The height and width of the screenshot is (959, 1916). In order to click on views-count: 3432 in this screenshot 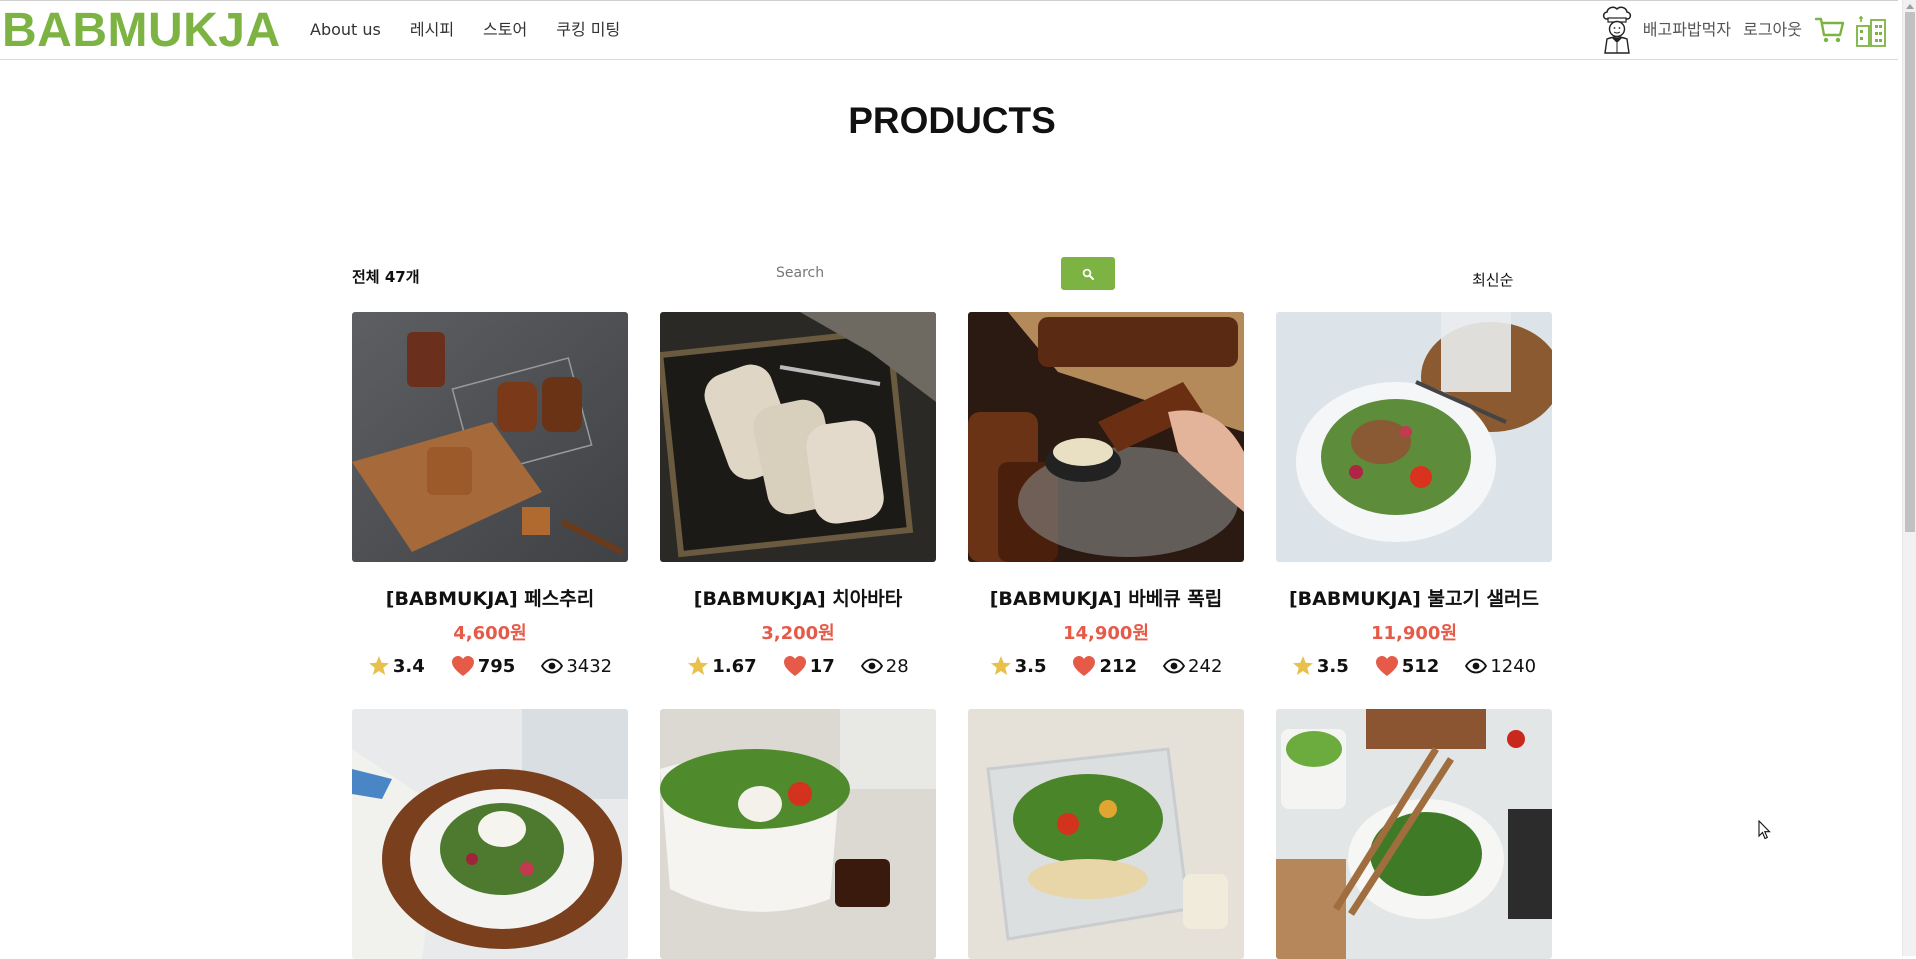, I will do `click(589, 666)`.